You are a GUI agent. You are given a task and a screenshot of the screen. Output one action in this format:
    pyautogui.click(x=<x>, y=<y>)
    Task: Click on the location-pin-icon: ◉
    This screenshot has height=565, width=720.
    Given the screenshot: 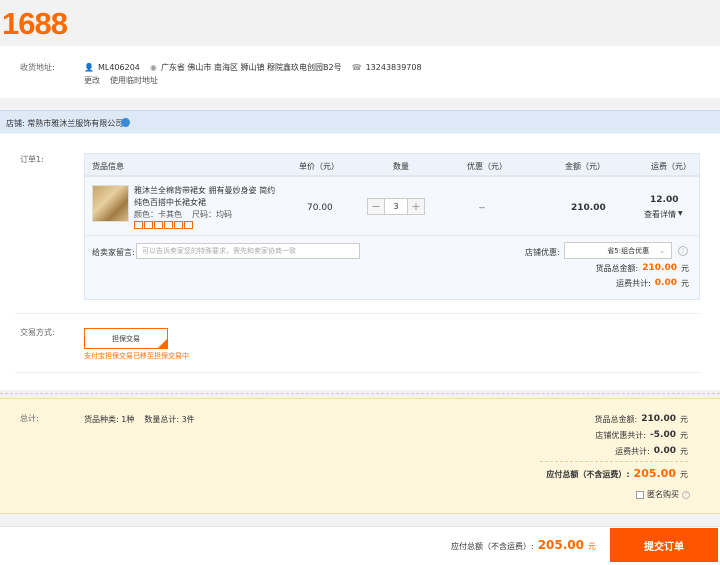 What is the action you would take?
    pyautogui.click(x=153, y=67)
    